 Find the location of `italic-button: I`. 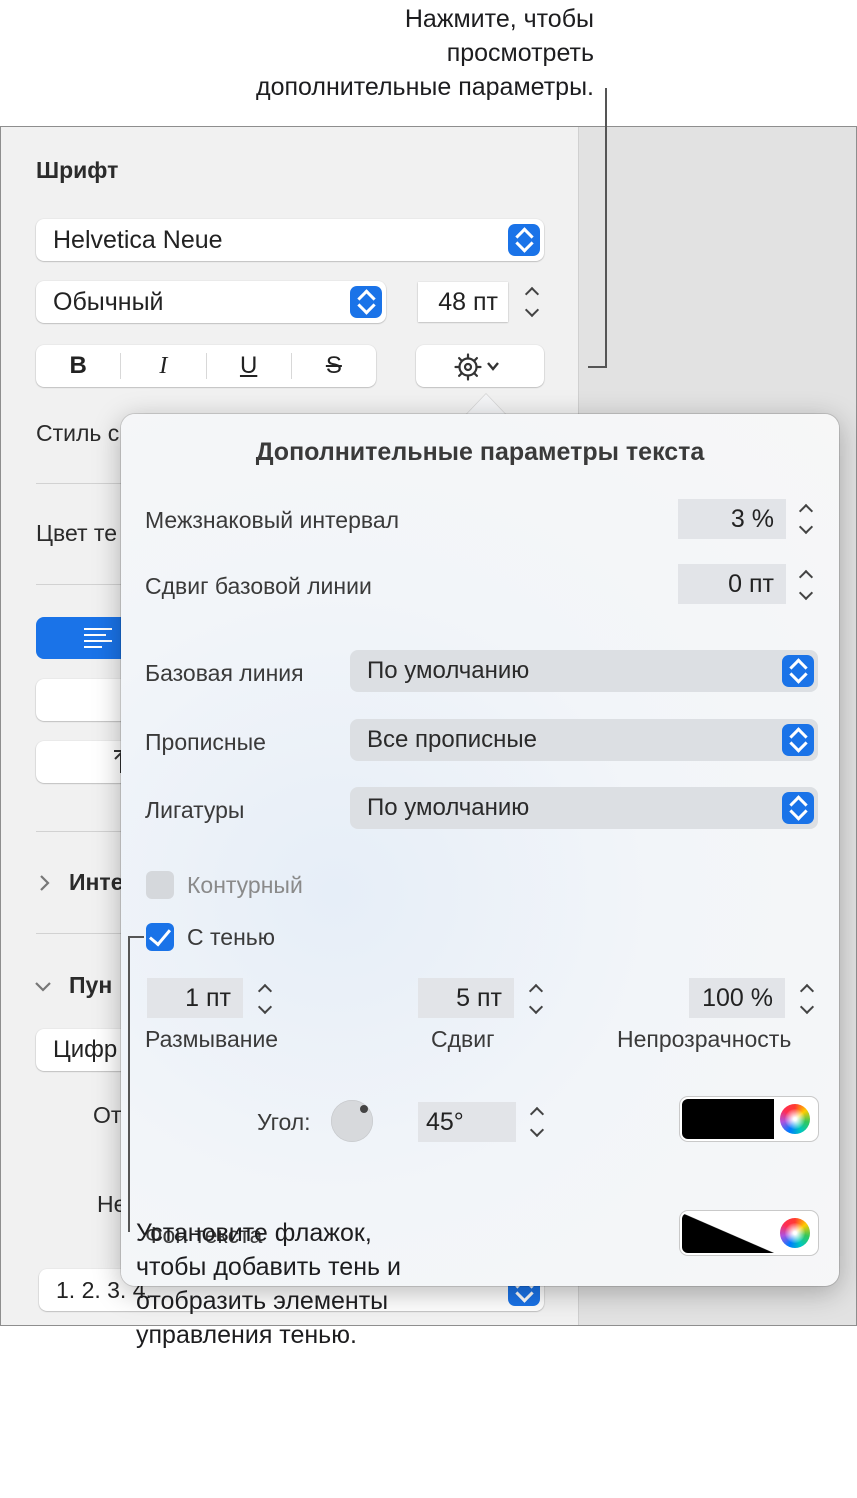

italic-button: I is located at coordinates (164, 366).